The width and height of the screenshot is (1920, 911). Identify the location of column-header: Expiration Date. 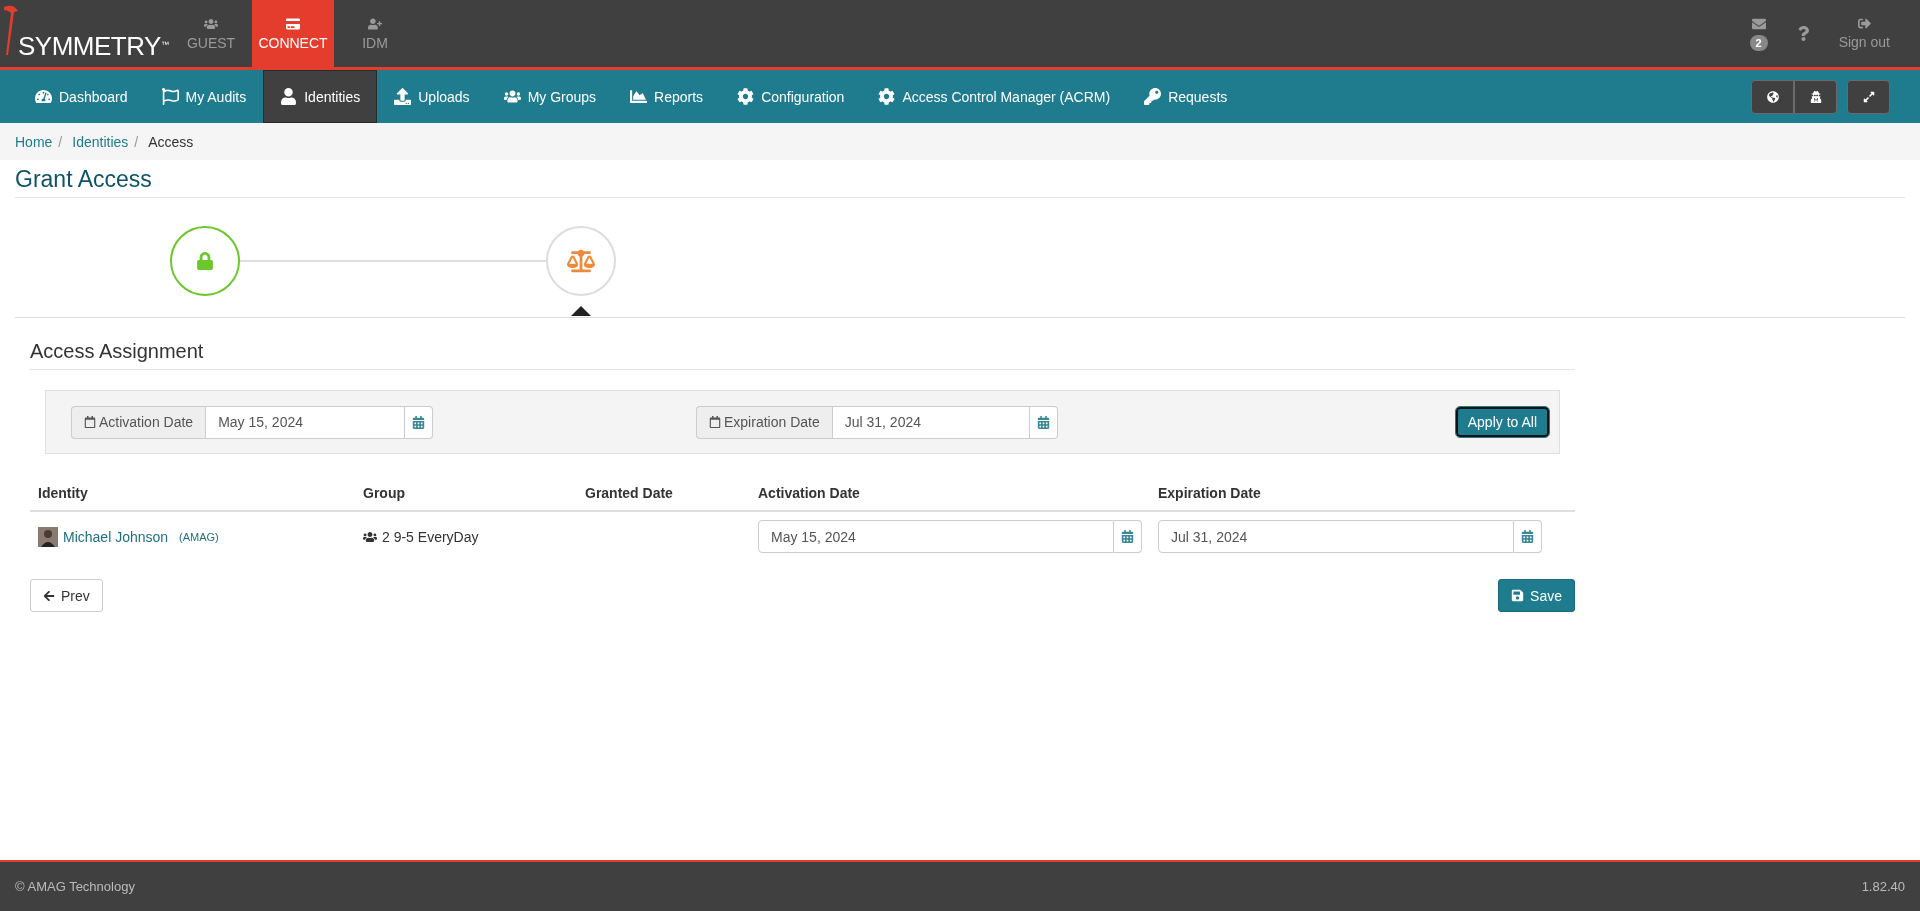
(1209, 493).